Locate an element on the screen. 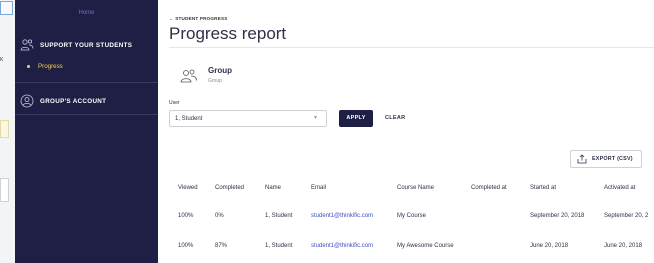 The height and width of the screenshot is (263, 654). background-app-strip: K is located at coordinates (8, 131).